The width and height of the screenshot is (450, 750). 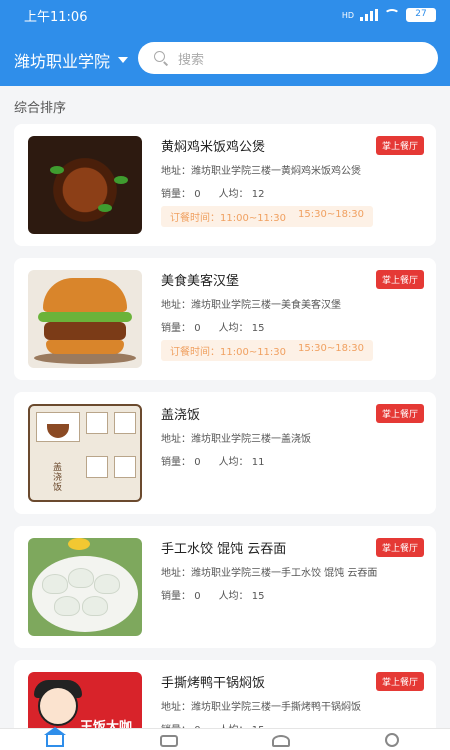 What do you see at coordinates (213, 194) in the screenshot?
I see `restaurant-stats: 销量： 0 人均： 12` at bounding box center [213, 194].